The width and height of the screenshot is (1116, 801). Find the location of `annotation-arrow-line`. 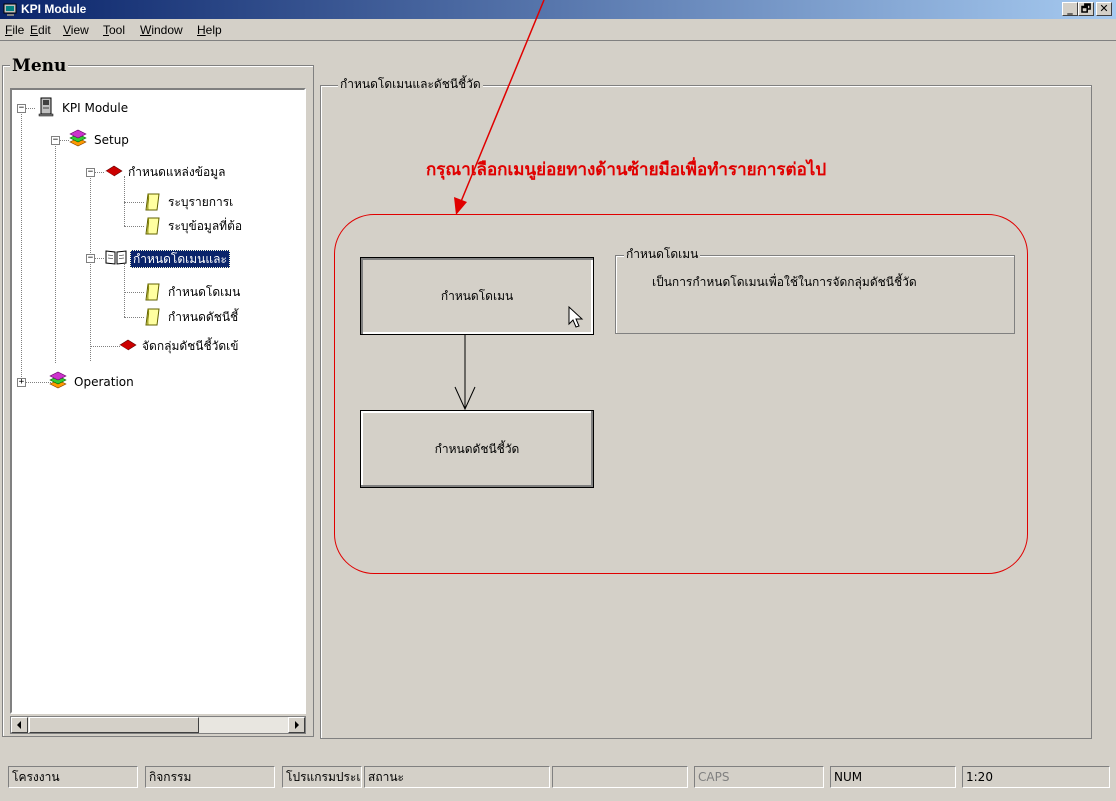

annotation-arrow-line is located at coordinates (502, 102).